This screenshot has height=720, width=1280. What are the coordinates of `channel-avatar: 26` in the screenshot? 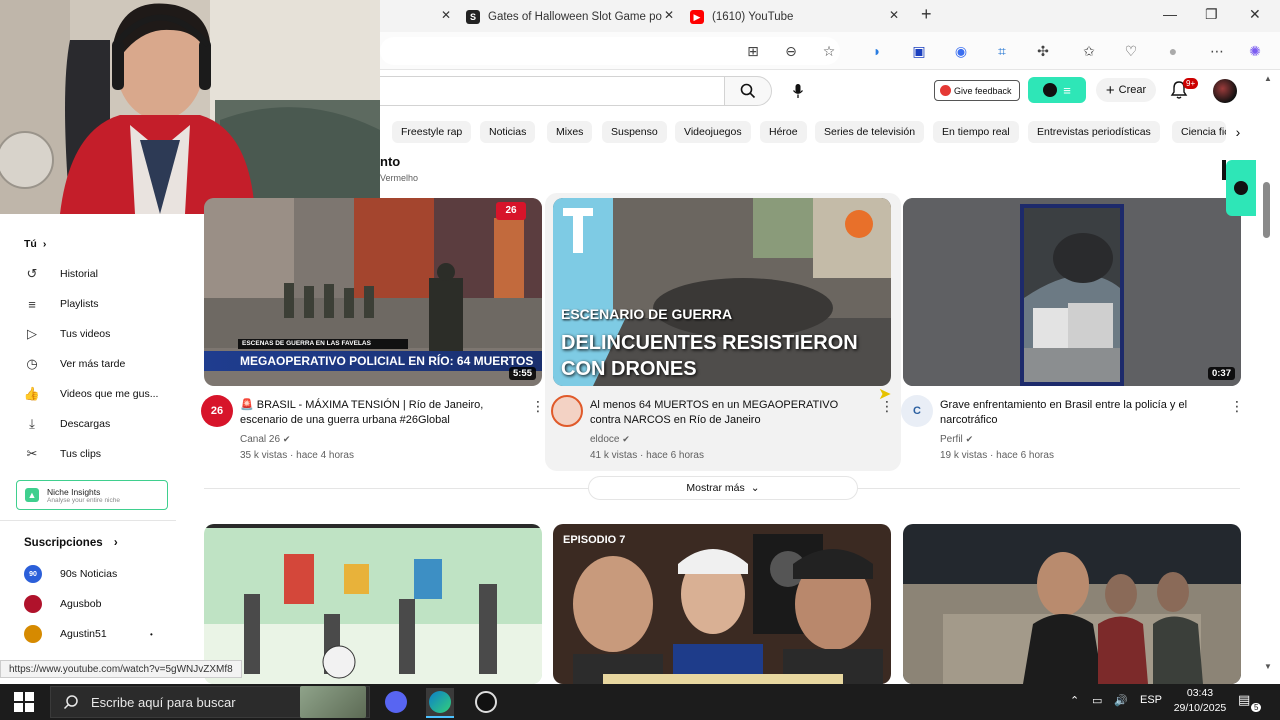 It's located at (217, 411).